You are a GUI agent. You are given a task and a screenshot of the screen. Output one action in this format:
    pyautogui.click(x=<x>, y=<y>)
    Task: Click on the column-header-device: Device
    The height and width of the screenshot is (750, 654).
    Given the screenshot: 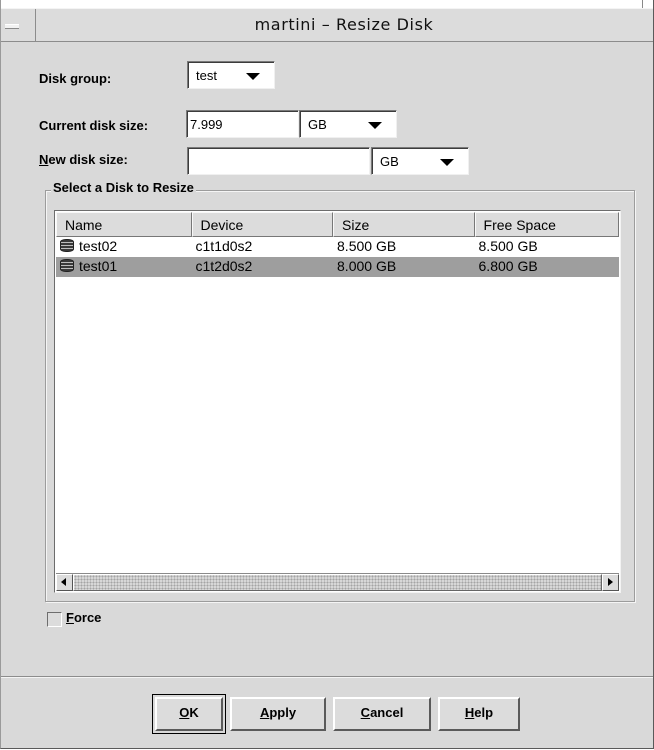 What is the action you would take?
    pyautogui.click(x=262, y=224)
    